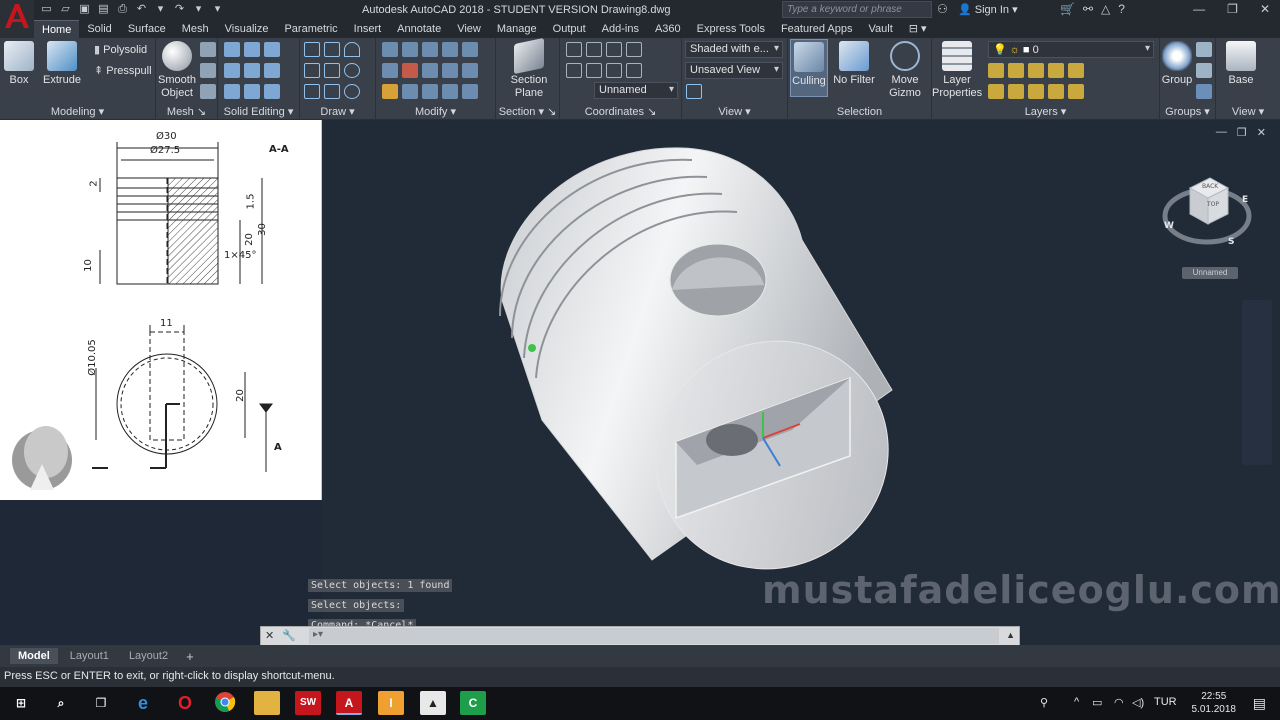  What do you see at coordinates (57, 29) in the screenshot?
I see `tab-home: Home` at bounding box center [57, 29].